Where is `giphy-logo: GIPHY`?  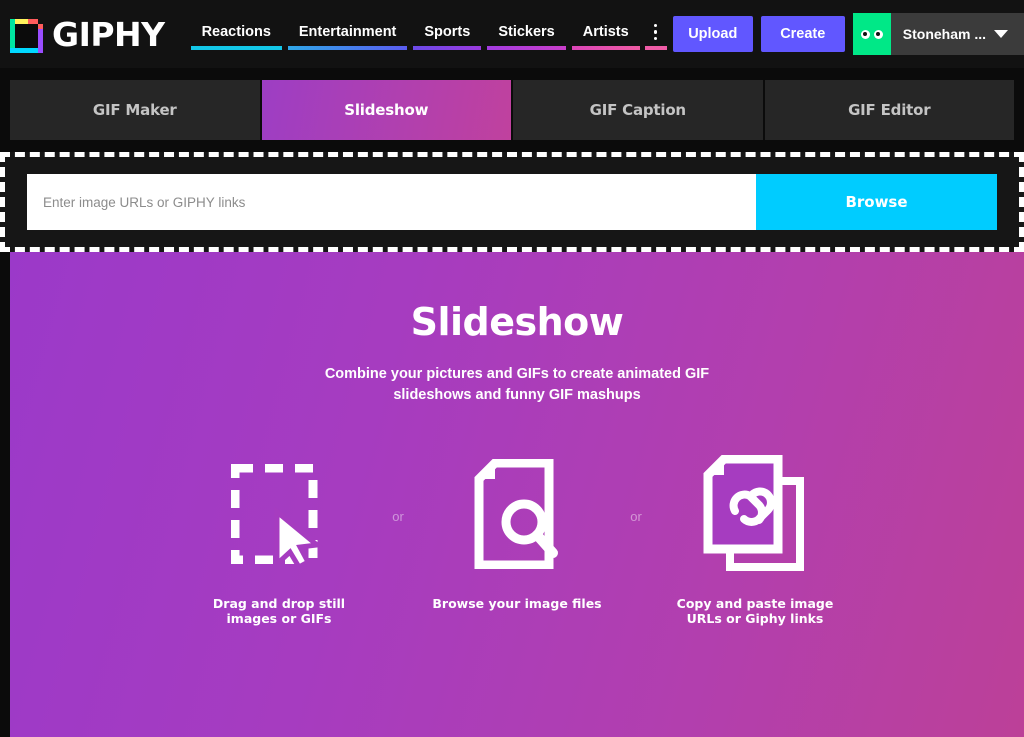 giphy-logo: GIPHY is located at coordinates (82, 34).